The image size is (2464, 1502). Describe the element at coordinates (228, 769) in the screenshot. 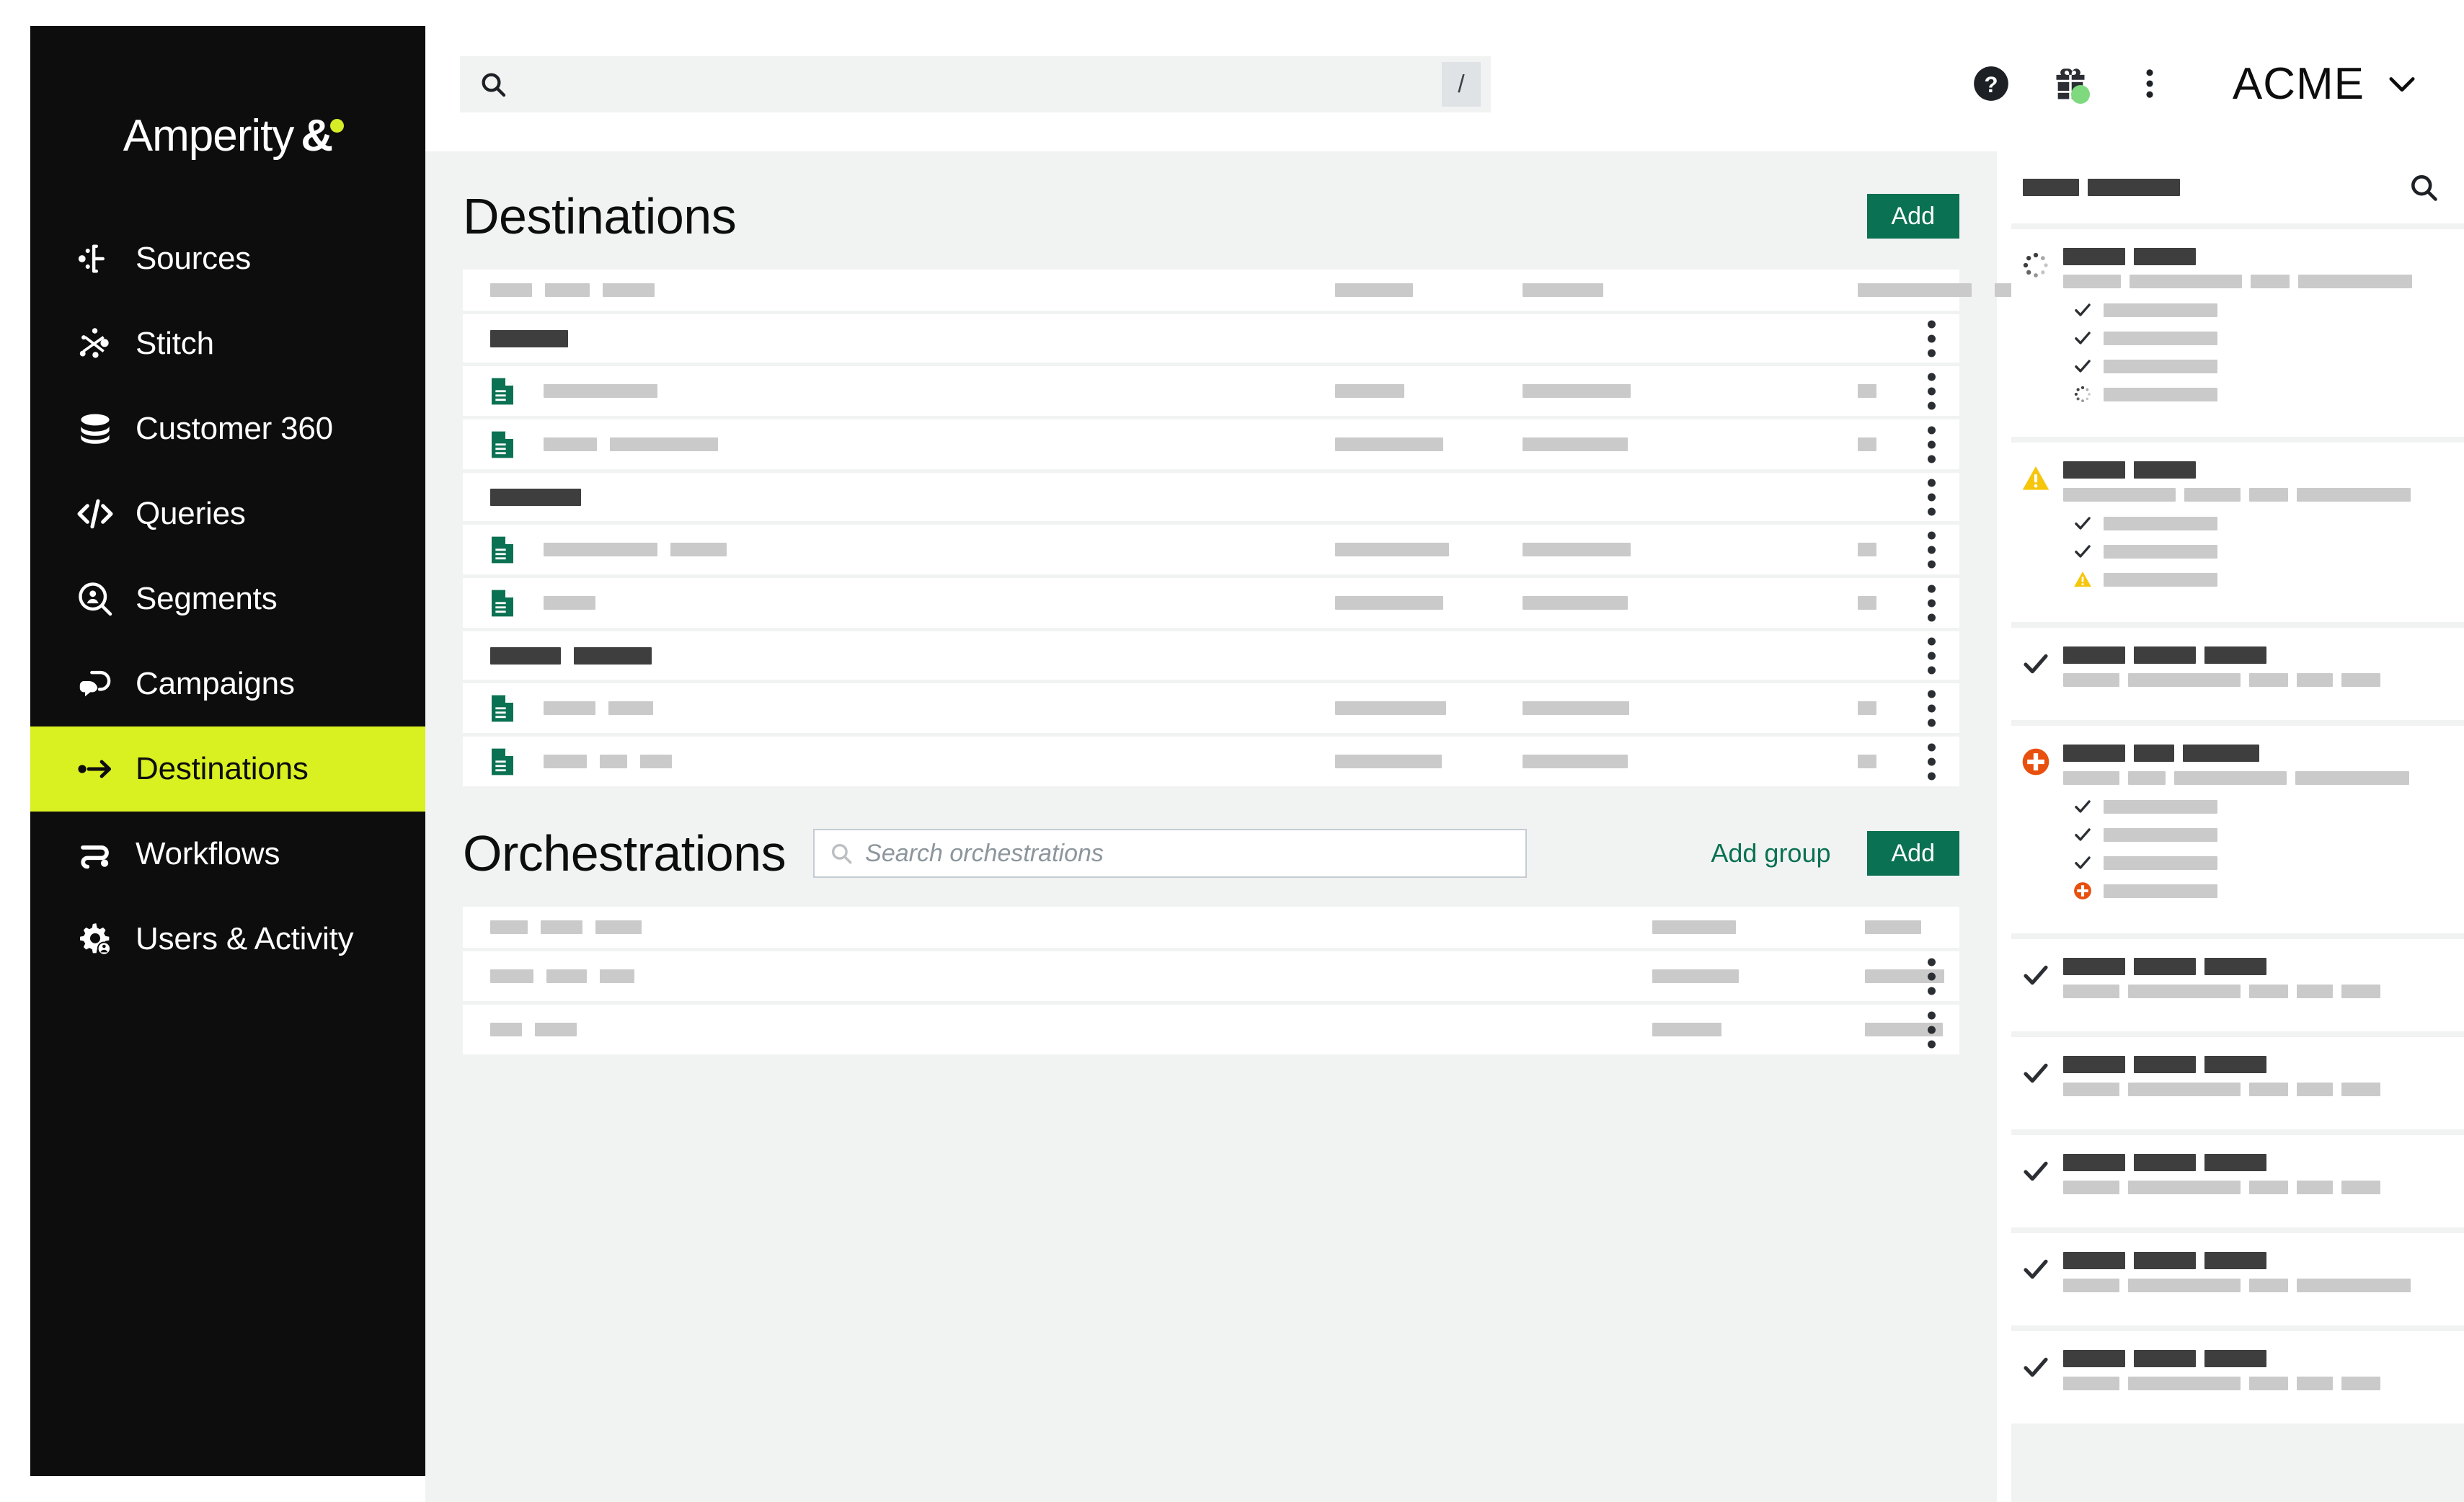

I see `sidebar-item-destinations: Destinations` at that location.